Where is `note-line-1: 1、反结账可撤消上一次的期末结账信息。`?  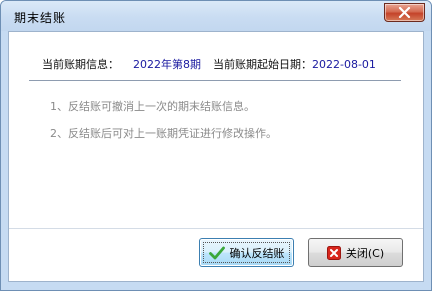 note-line-1: 1、反结账可撤消上一次的期末结账信息。 is located at coordinates (152, 106).